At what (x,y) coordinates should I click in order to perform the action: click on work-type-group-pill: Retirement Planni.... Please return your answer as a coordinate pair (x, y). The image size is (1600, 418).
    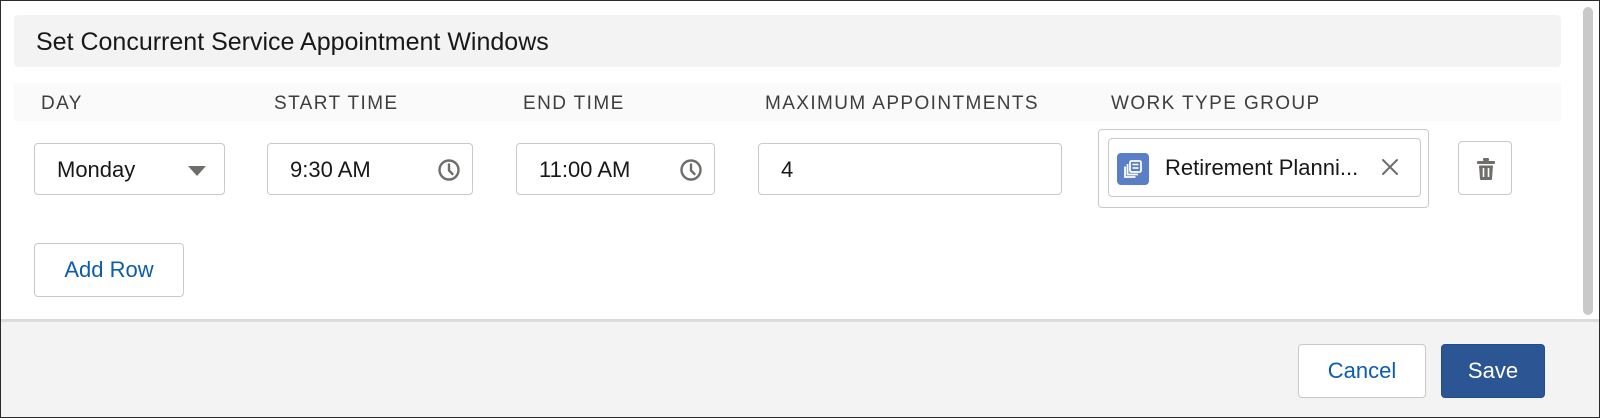
    Looking at the image, I should click on (1264, 167).